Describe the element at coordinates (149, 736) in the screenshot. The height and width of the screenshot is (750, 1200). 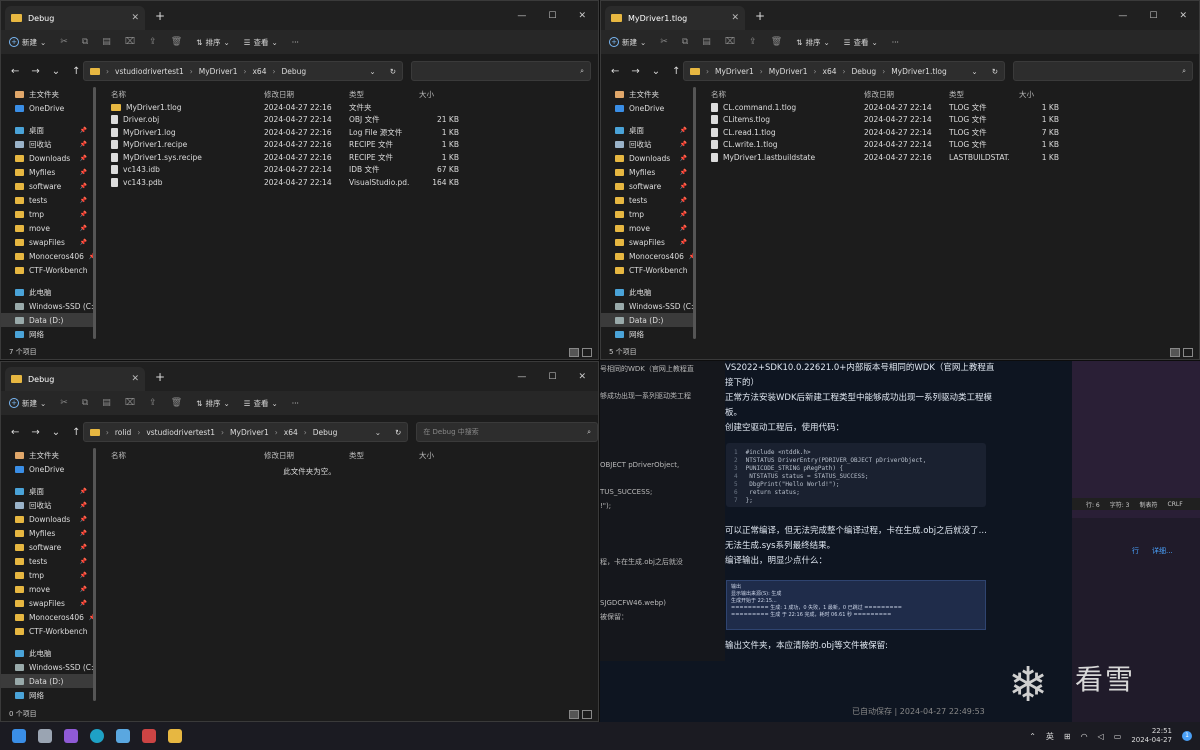
I see `app-icon` at that location.